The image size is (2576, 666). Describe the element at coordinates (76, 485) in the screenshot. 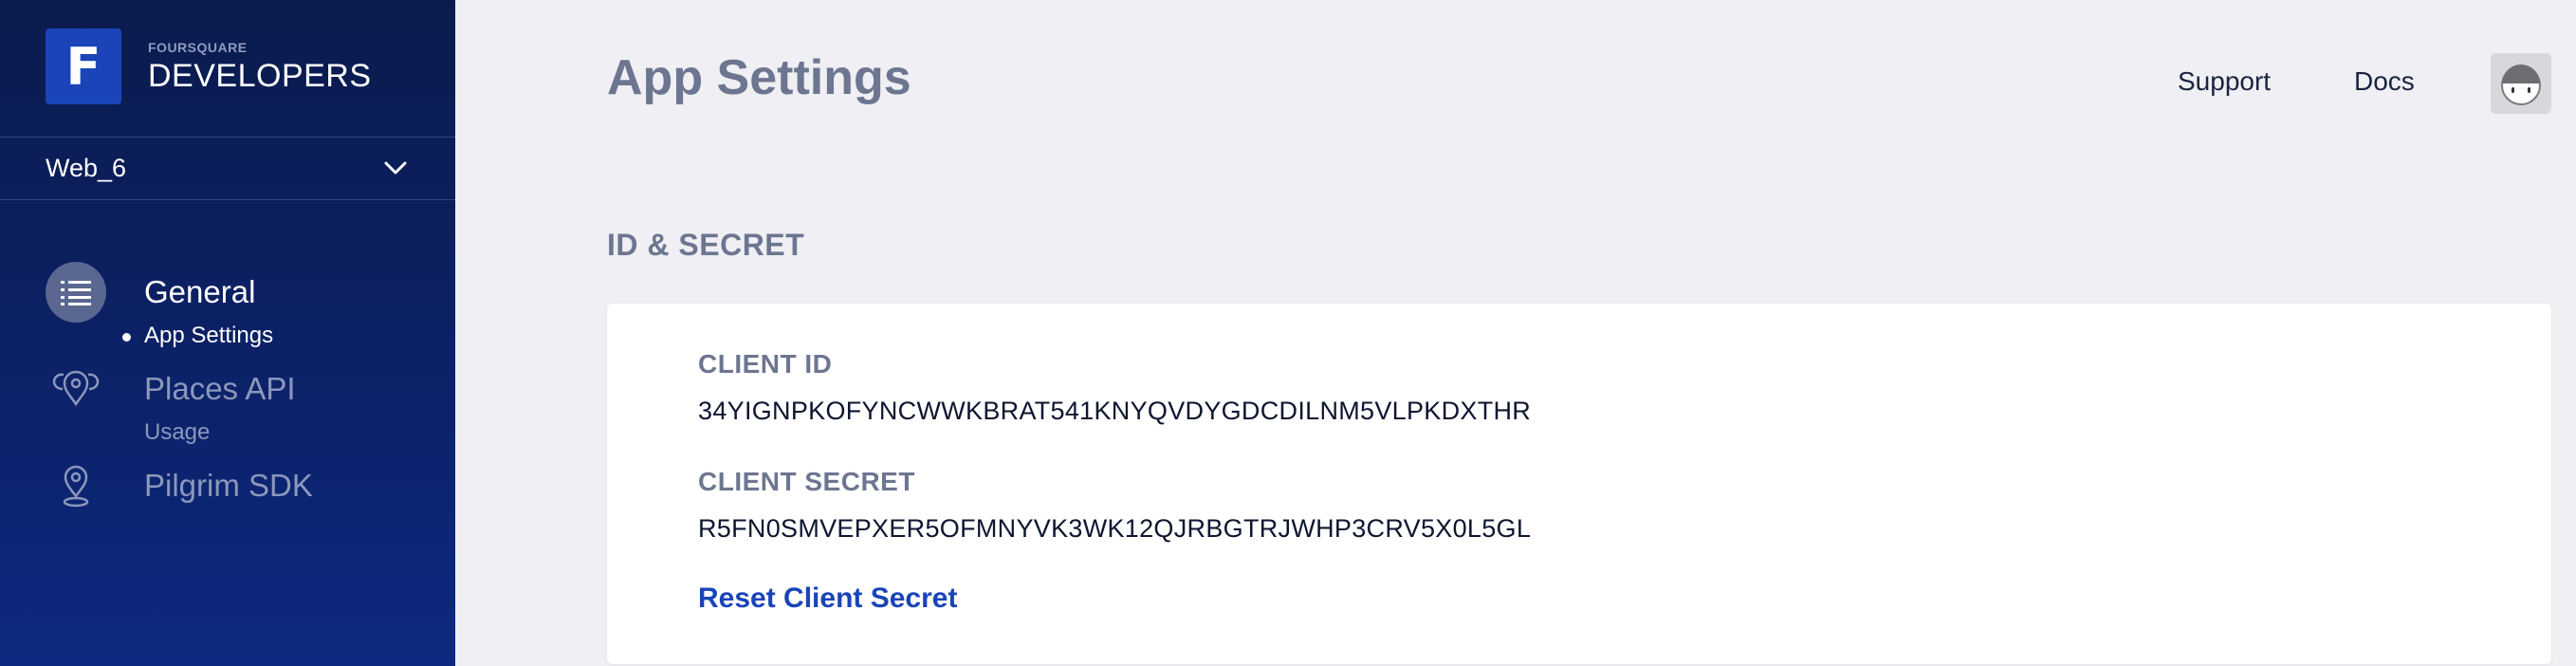

I see `location-pin-icon` at that location.